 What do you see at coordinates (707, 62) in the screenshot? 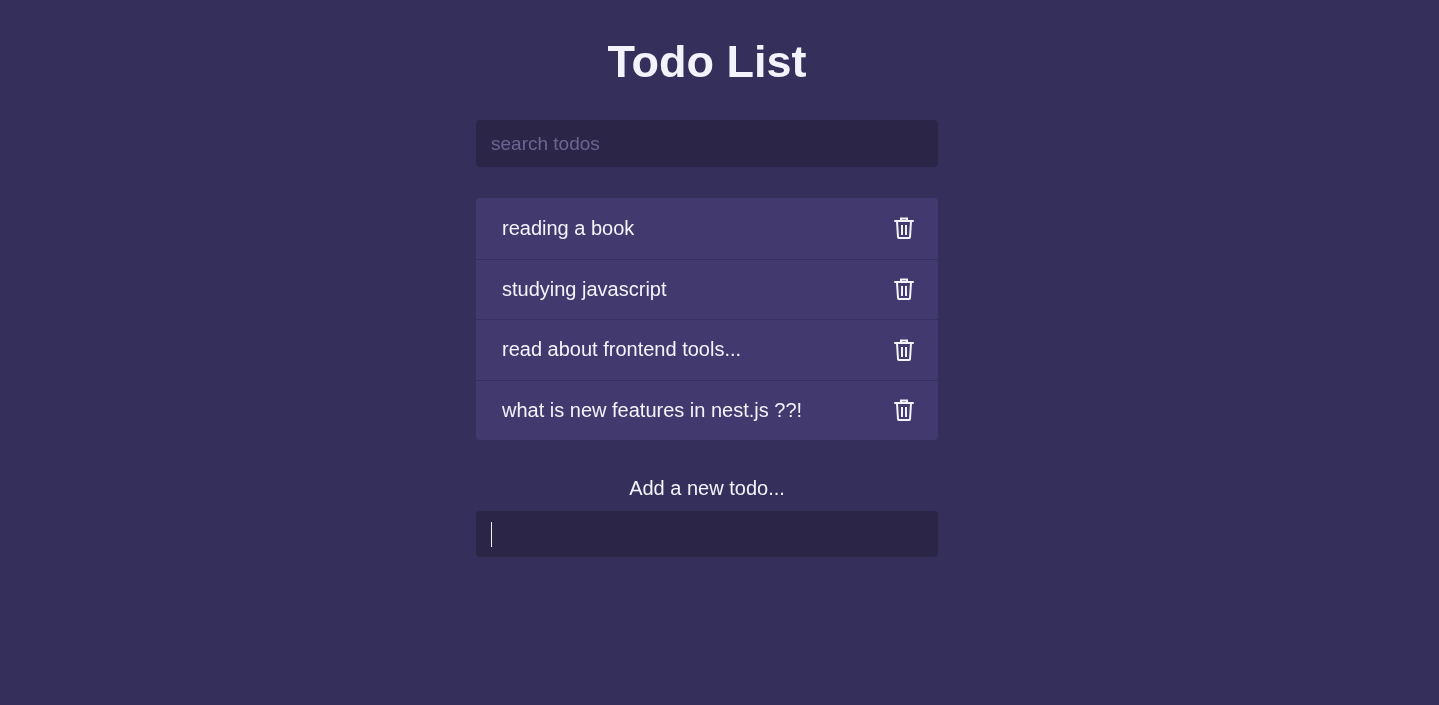
I see `page-title: Todo List` at bounding box center [707, 62].